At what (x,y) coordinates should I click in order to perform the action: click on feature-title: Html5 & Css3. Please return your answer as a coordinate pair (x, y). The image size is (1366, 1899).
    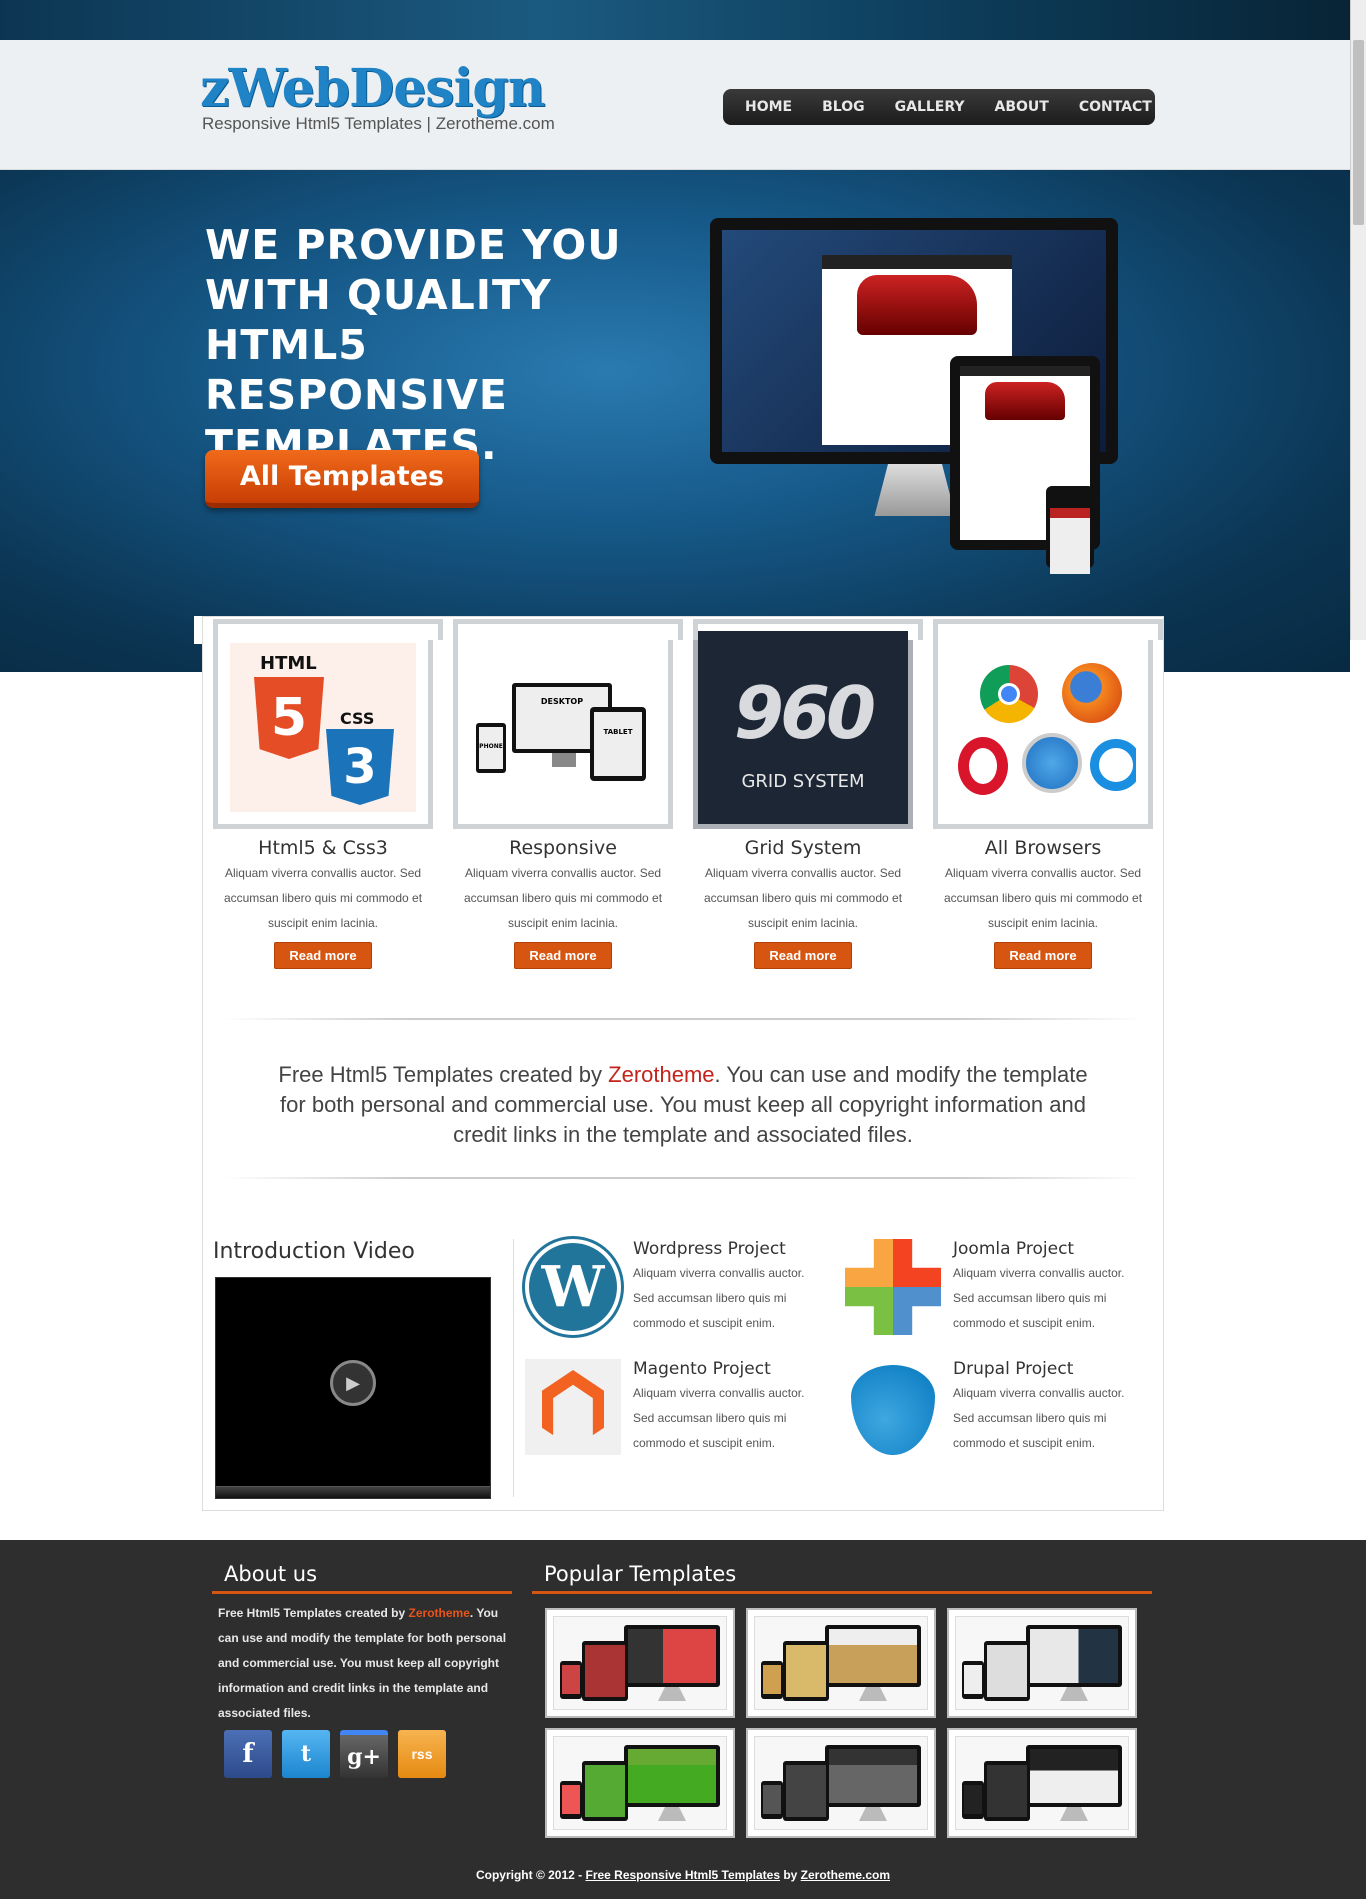
    Looking at the image, I should click on (323, 848).